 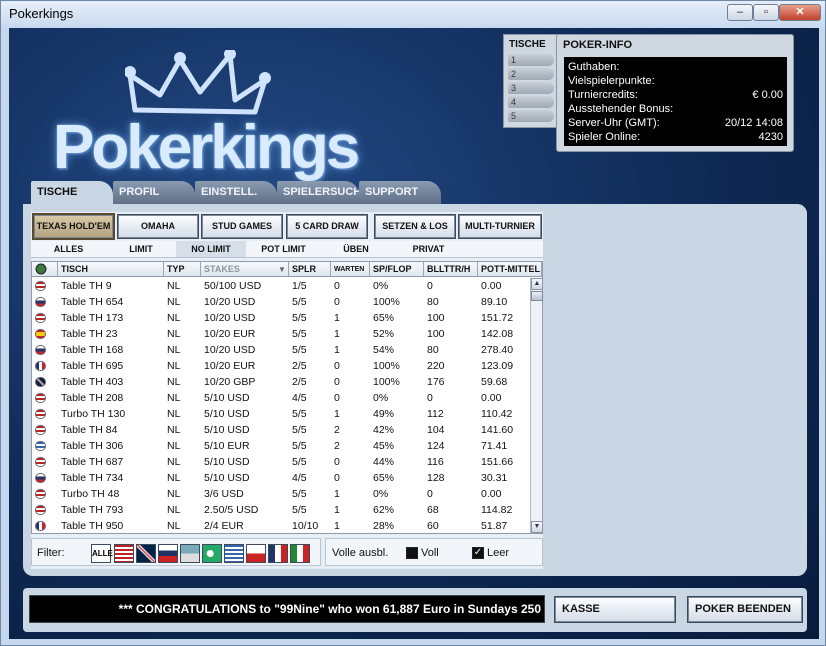 What do you see at coordinates (211, 249) in the screenshot?
I see `filter-no-limit: NO LIMIT` at bounding box center [211, 249].